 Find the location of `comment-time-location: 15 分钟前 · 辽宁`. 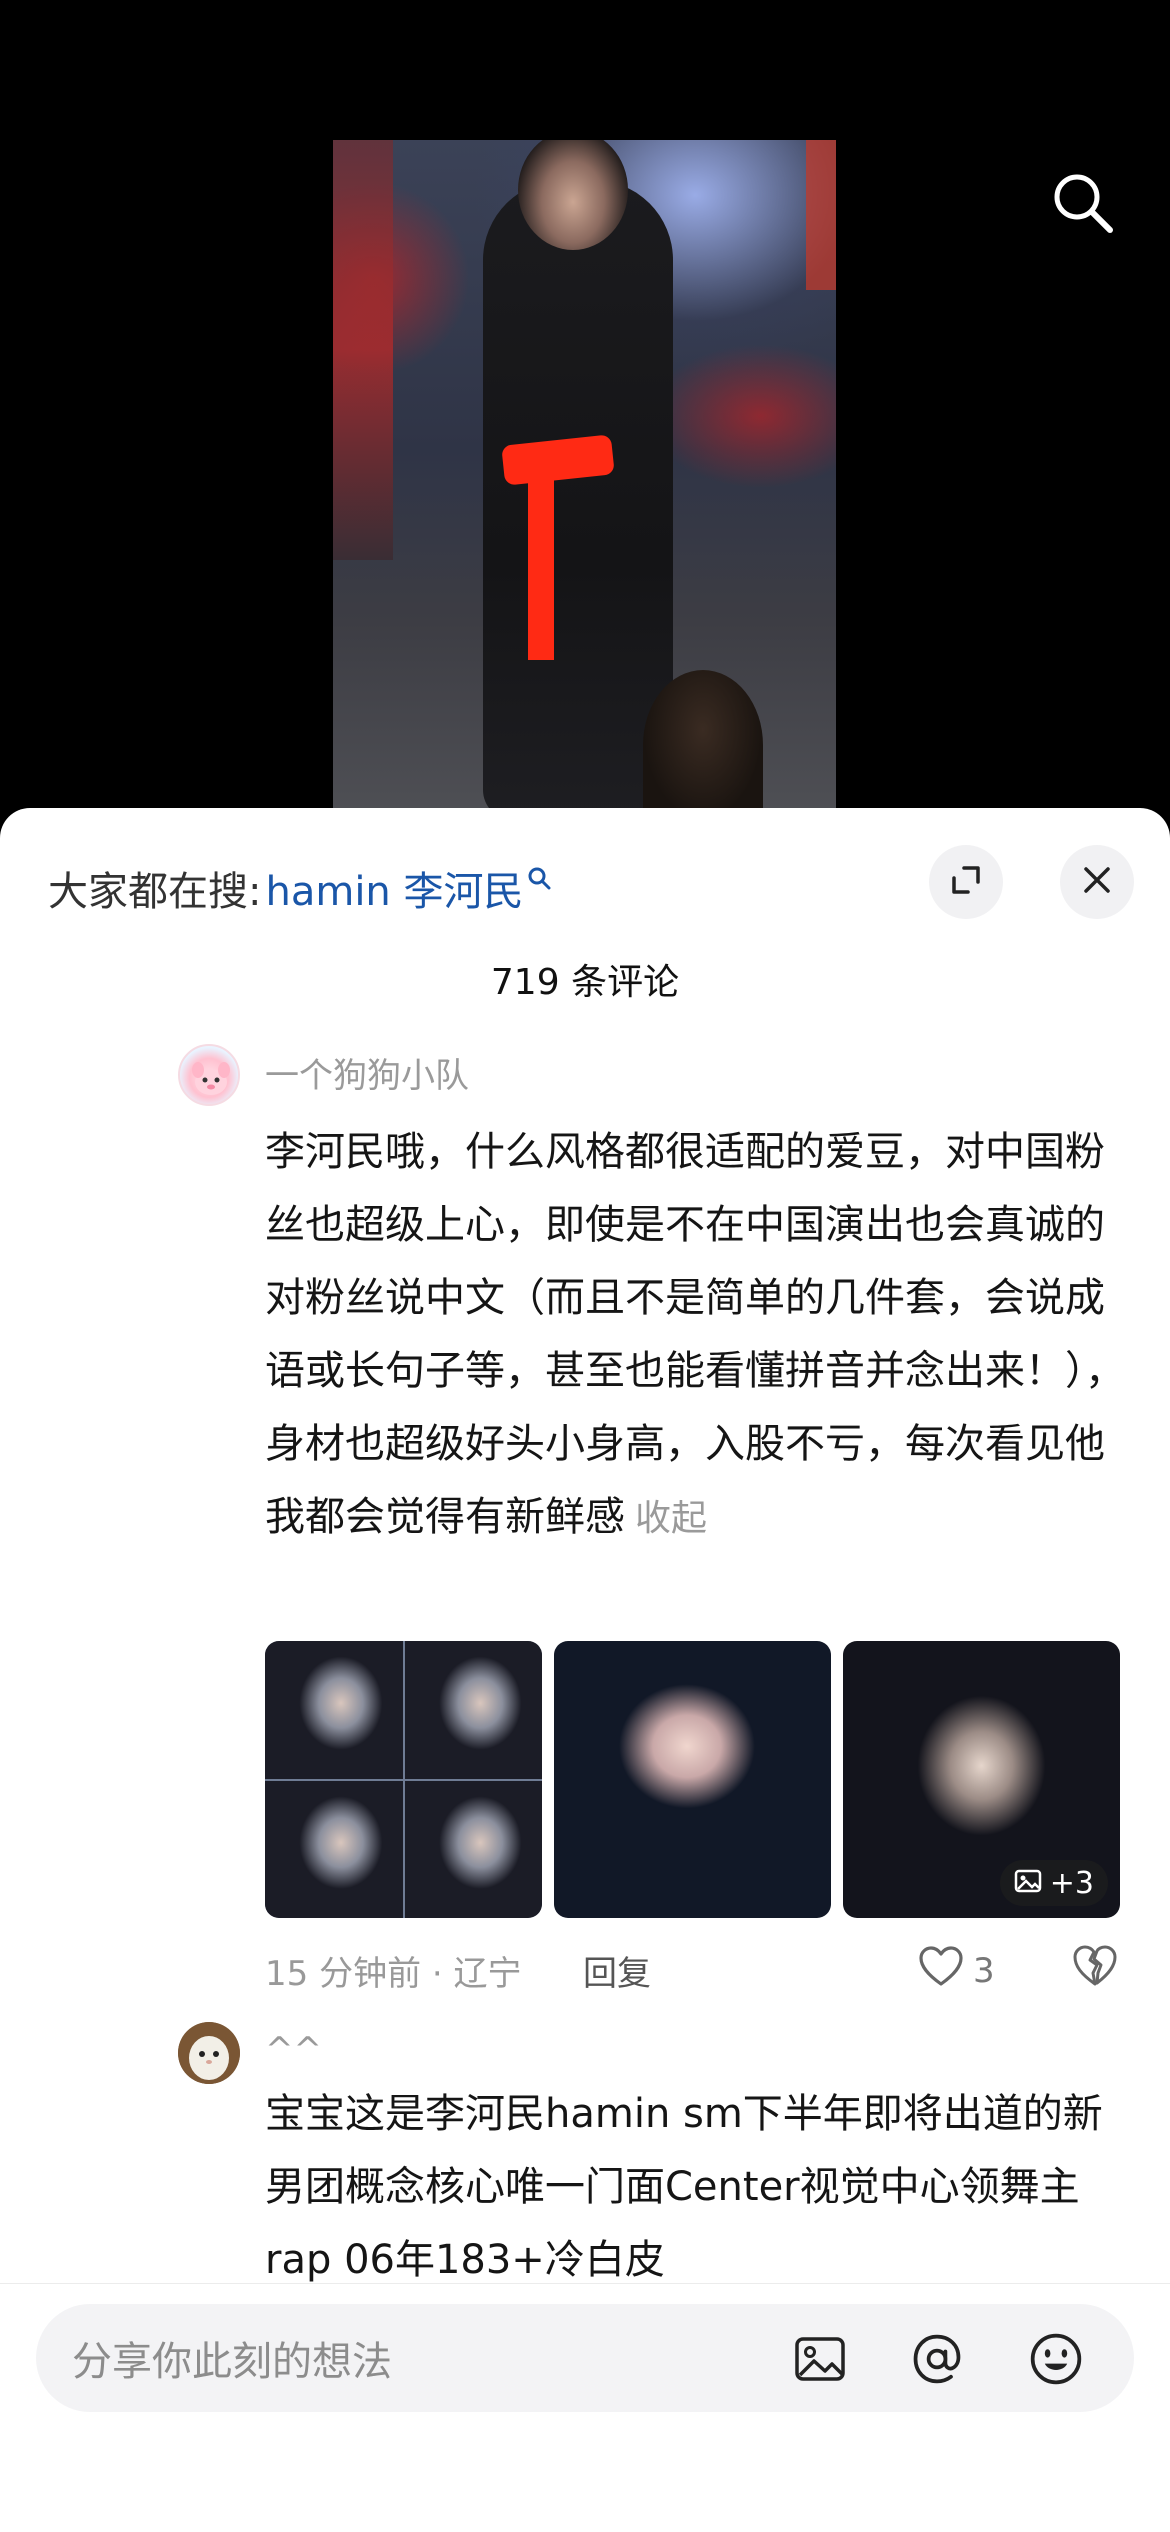

comment-time-location: 15 分钟前 · 辽宁 is located at coordinates (393, 1974).